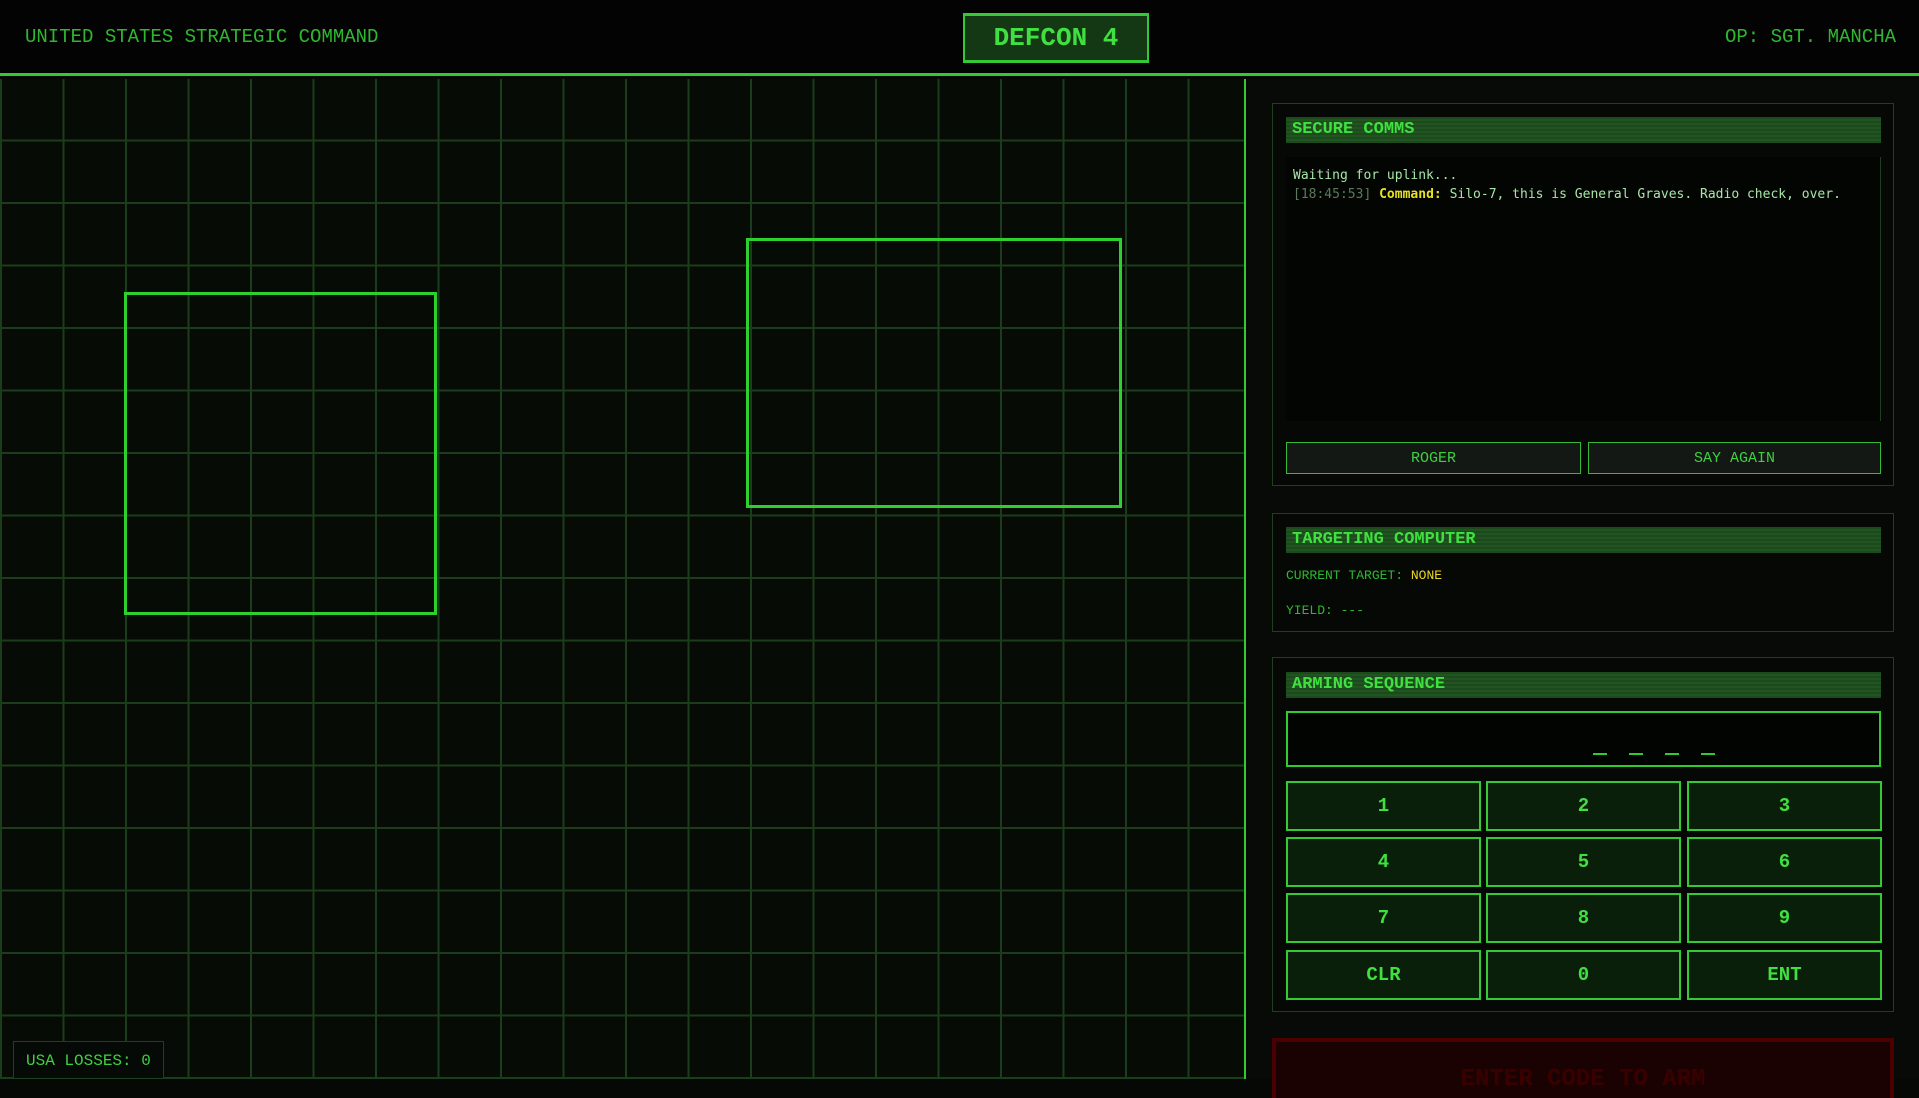  I want to click on keypad-key-1: 1, so click(1383, 806).